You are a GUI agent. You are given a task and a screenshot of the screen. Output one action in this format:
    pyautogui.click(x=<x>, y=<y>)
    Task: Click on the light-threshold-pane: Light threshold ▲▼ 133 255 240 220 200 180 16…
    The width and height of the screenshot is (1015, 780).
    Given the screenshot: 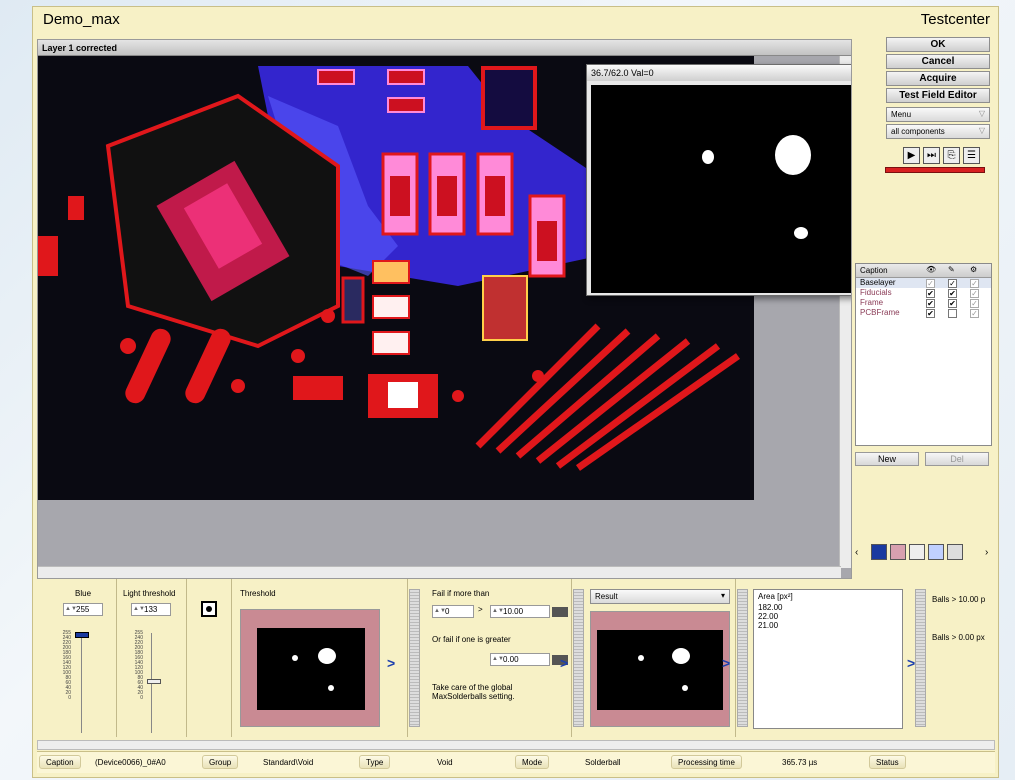 What is the action you would take?
    pyautogui.click(x=152, y=658)
    